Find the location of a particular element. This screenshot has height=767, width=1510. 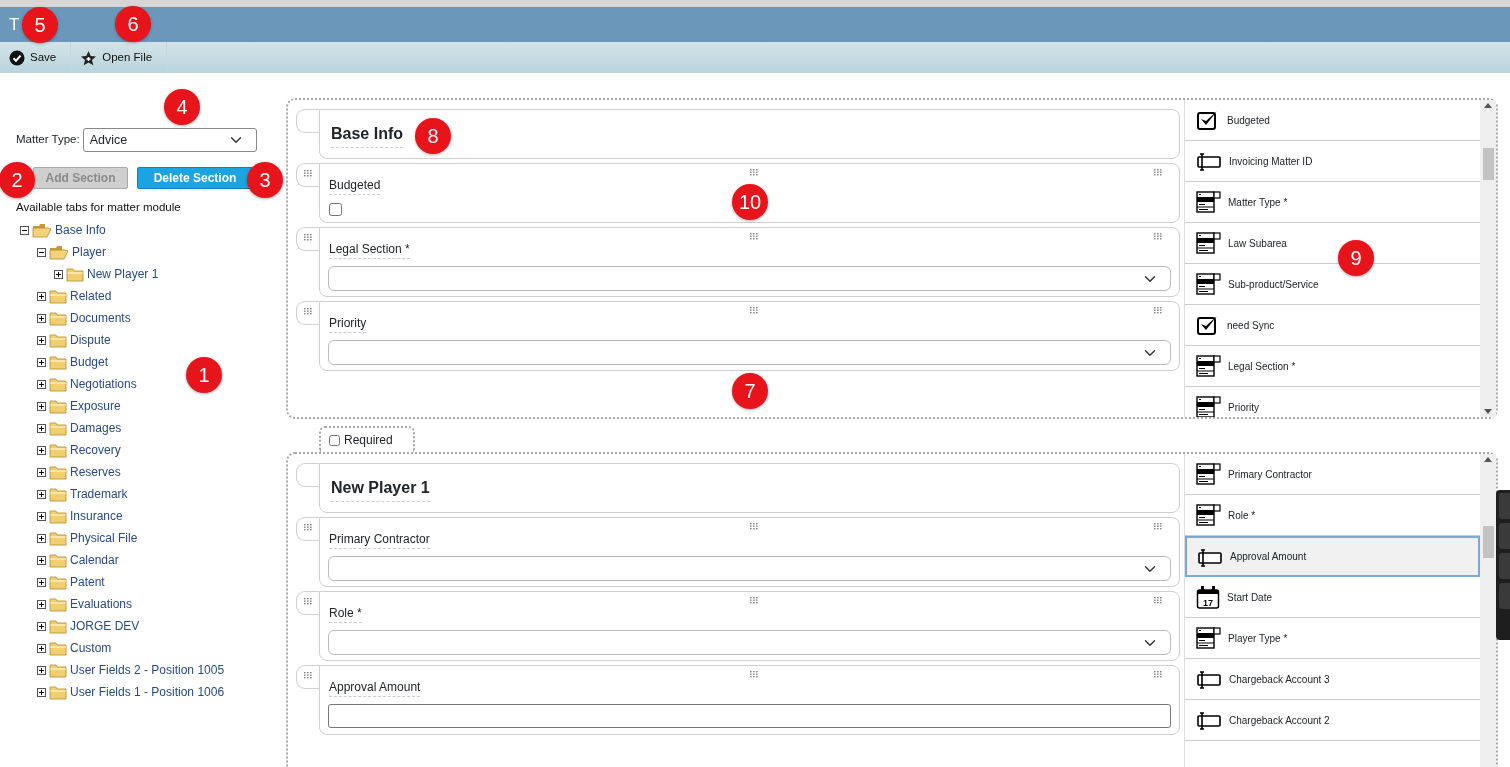

required-checkbox is located at coordinates (334, 440).